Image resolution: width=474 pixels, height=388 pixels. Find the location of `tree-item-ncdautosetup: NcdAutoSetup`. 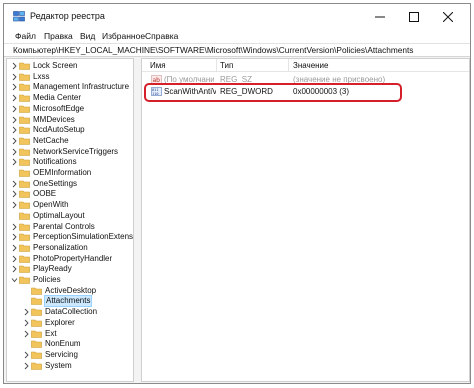

tree-item-ncdautosetup: NcdAutoSetup is located at coordinates (70, 130).